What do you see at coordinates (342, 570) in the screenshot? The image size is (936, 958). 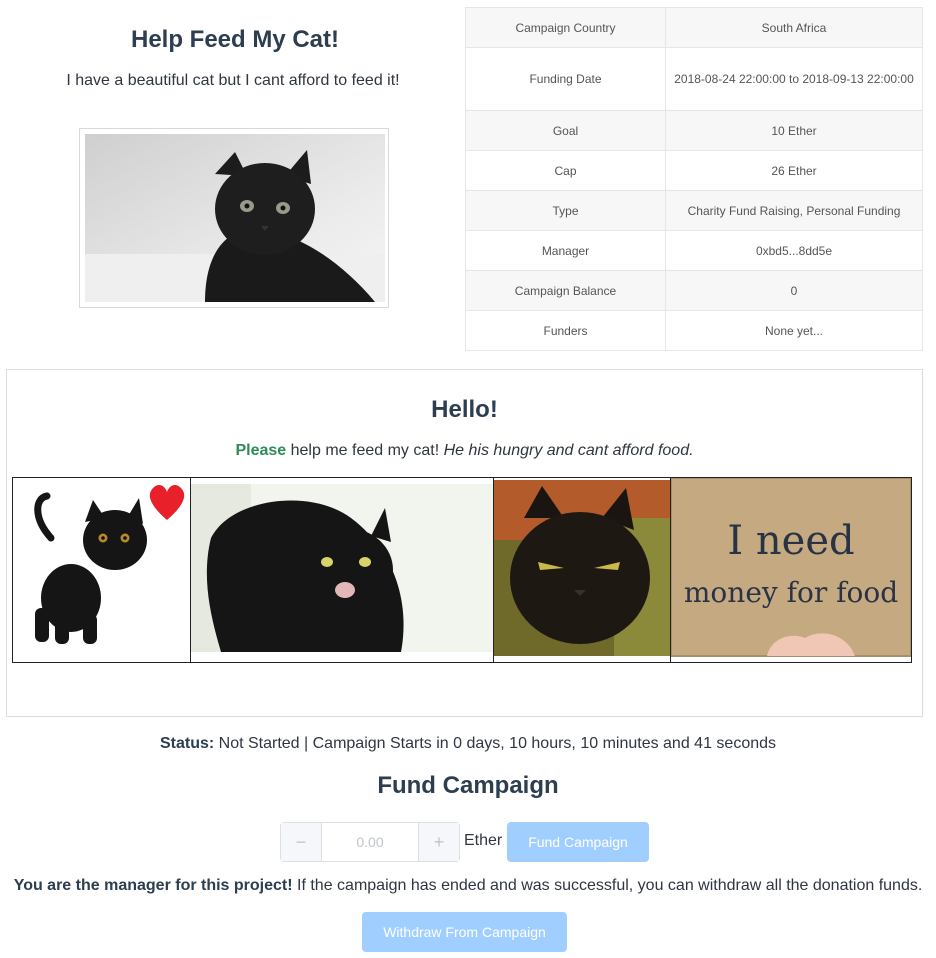 I see `hissing-cat-photo` at bounding box center [342, 570].